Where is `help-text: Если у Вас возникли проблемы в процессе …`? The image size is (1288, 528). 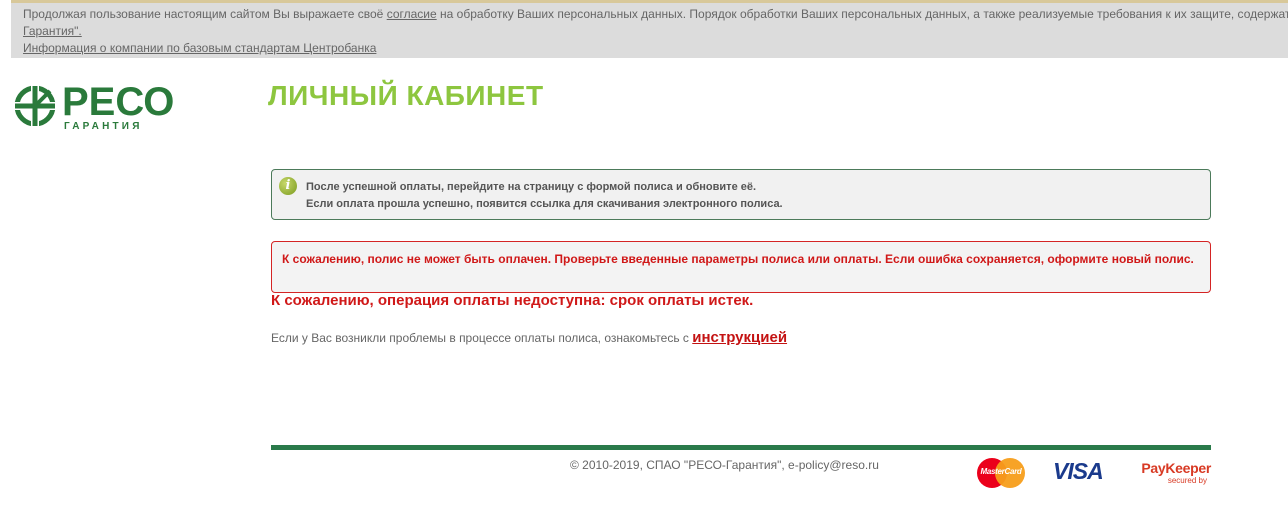
help-text: Если у Вас возникли проблемы в процессе … is located at coordinates (529, 337).